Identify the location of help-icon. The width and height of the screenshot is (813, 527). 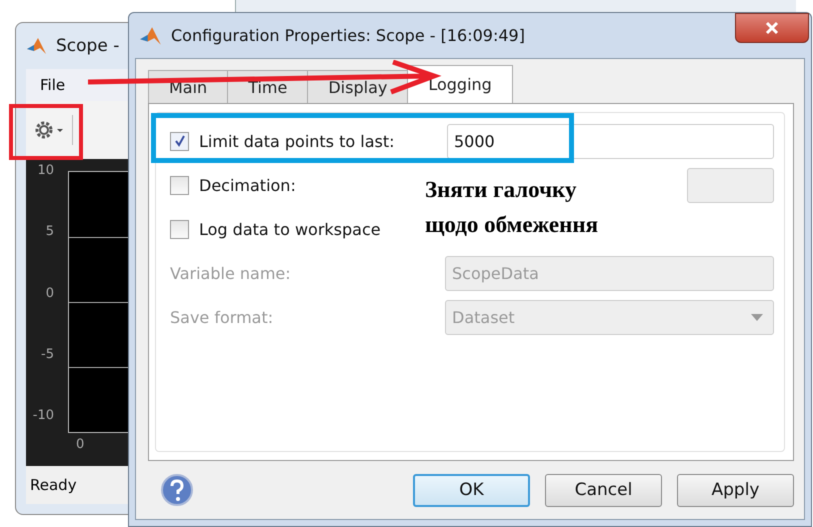
(177, 490).